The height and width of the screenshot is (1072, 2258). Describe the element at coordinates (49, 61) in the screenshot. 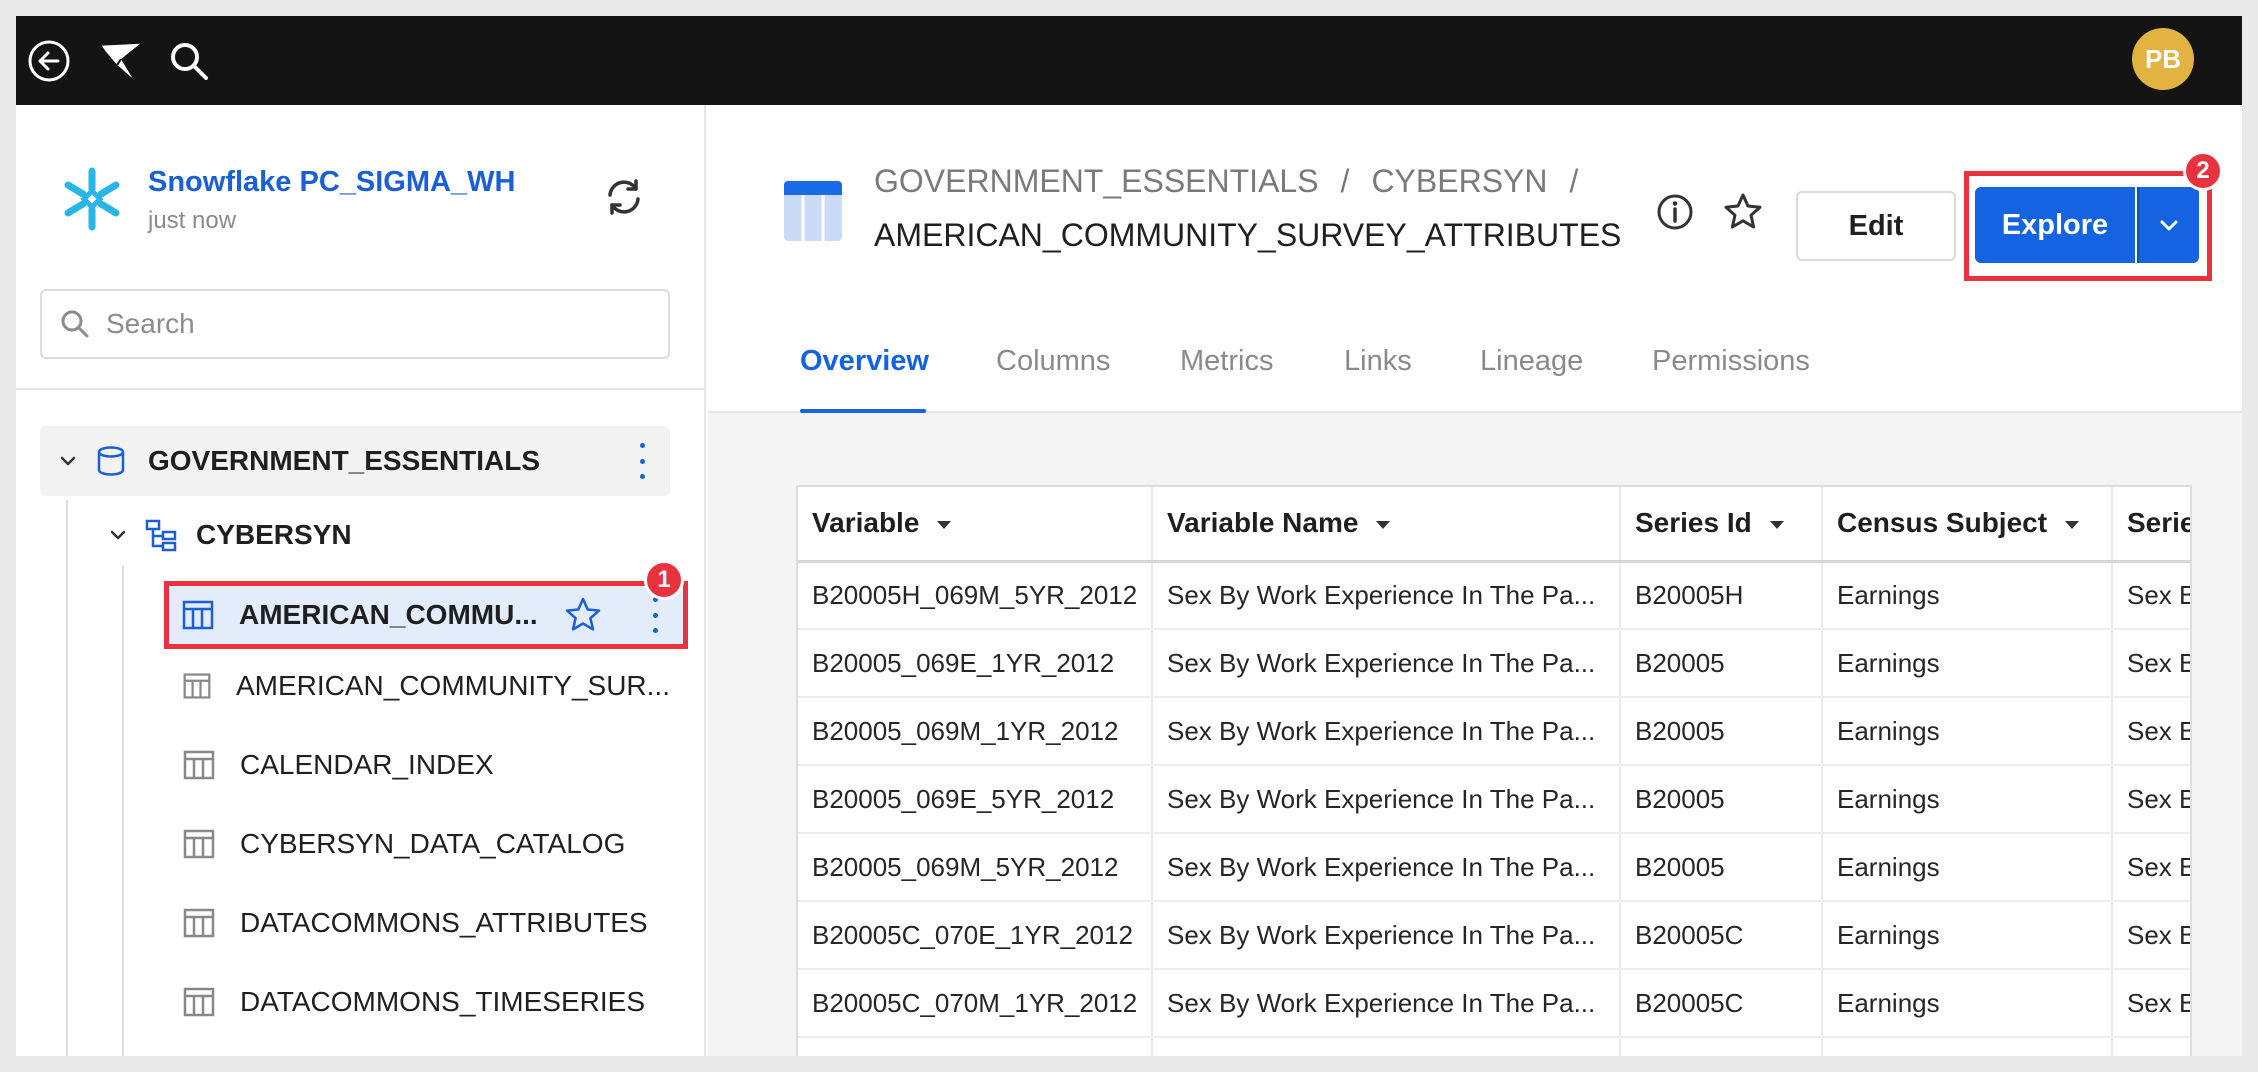

I see `back-icon` at that location.